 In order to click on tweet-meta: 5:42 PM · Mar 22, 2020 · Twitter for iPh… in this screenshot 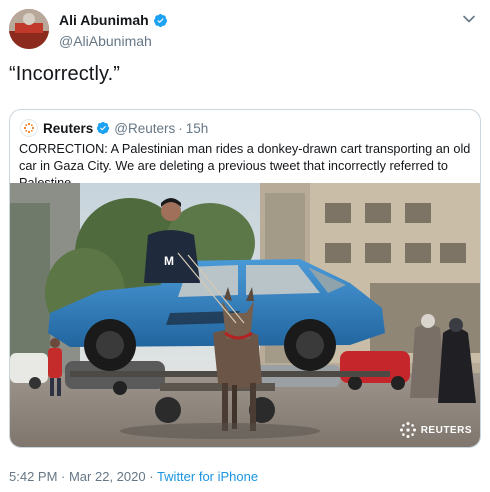, I will do `click(133, 476)`.